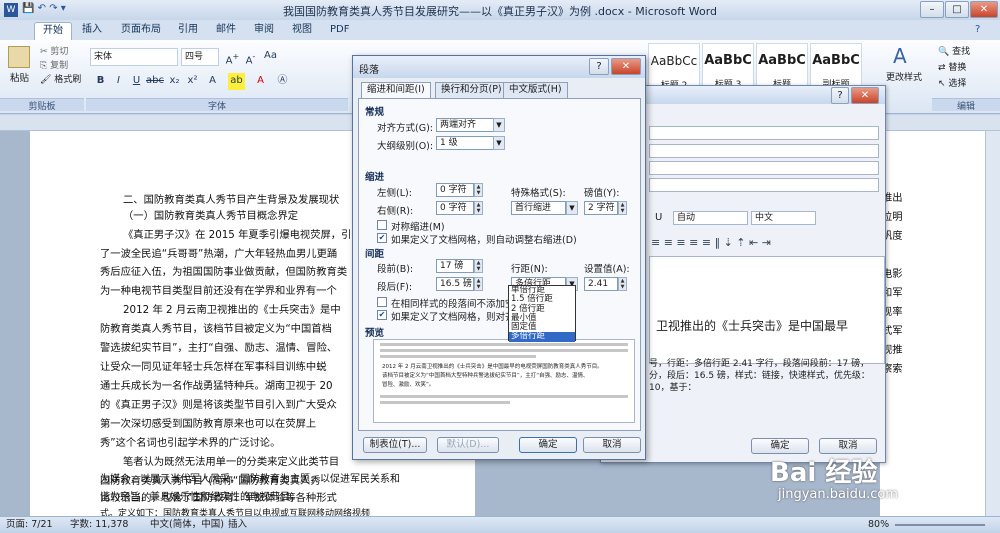 The width and height of the screenshot is (1000, 533). I want to click on italic-icon: I, so click(118, 81).